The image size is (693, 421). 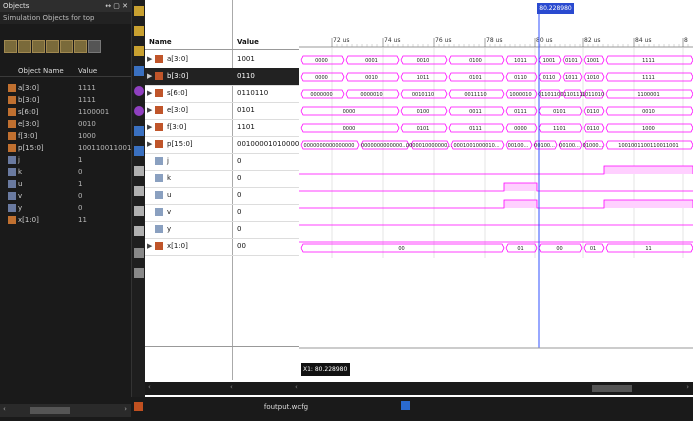 I want to click on signal-row: ▶ f[3:0] 1101, so click(x=222, y=128).